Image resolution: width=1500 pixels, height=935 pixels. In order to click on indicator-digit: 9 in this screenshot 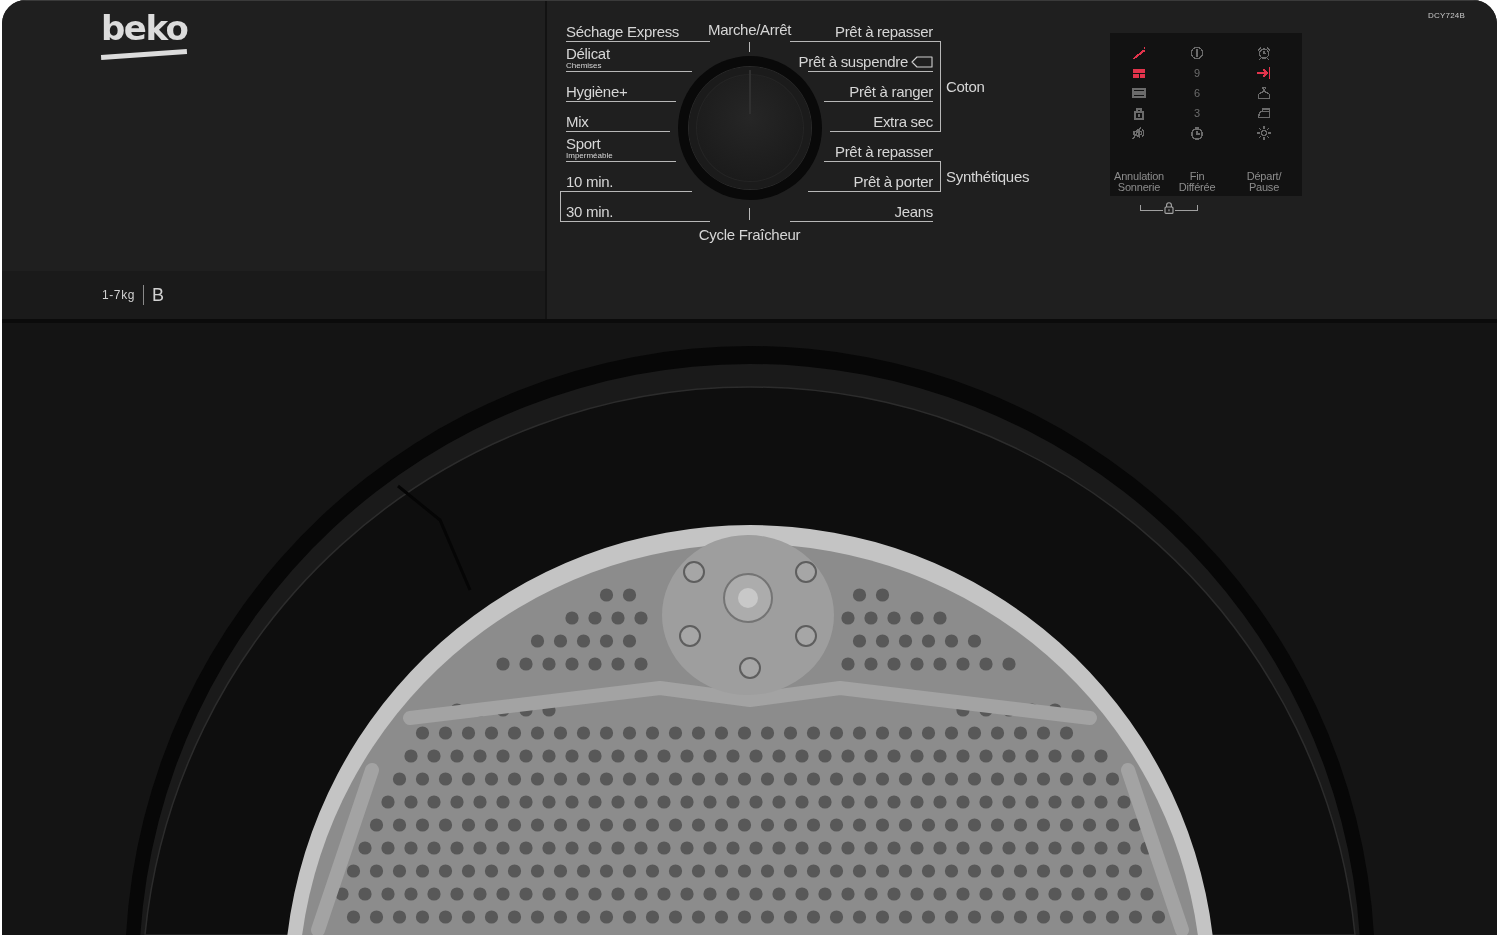, I will do `click(1197, 73)`.